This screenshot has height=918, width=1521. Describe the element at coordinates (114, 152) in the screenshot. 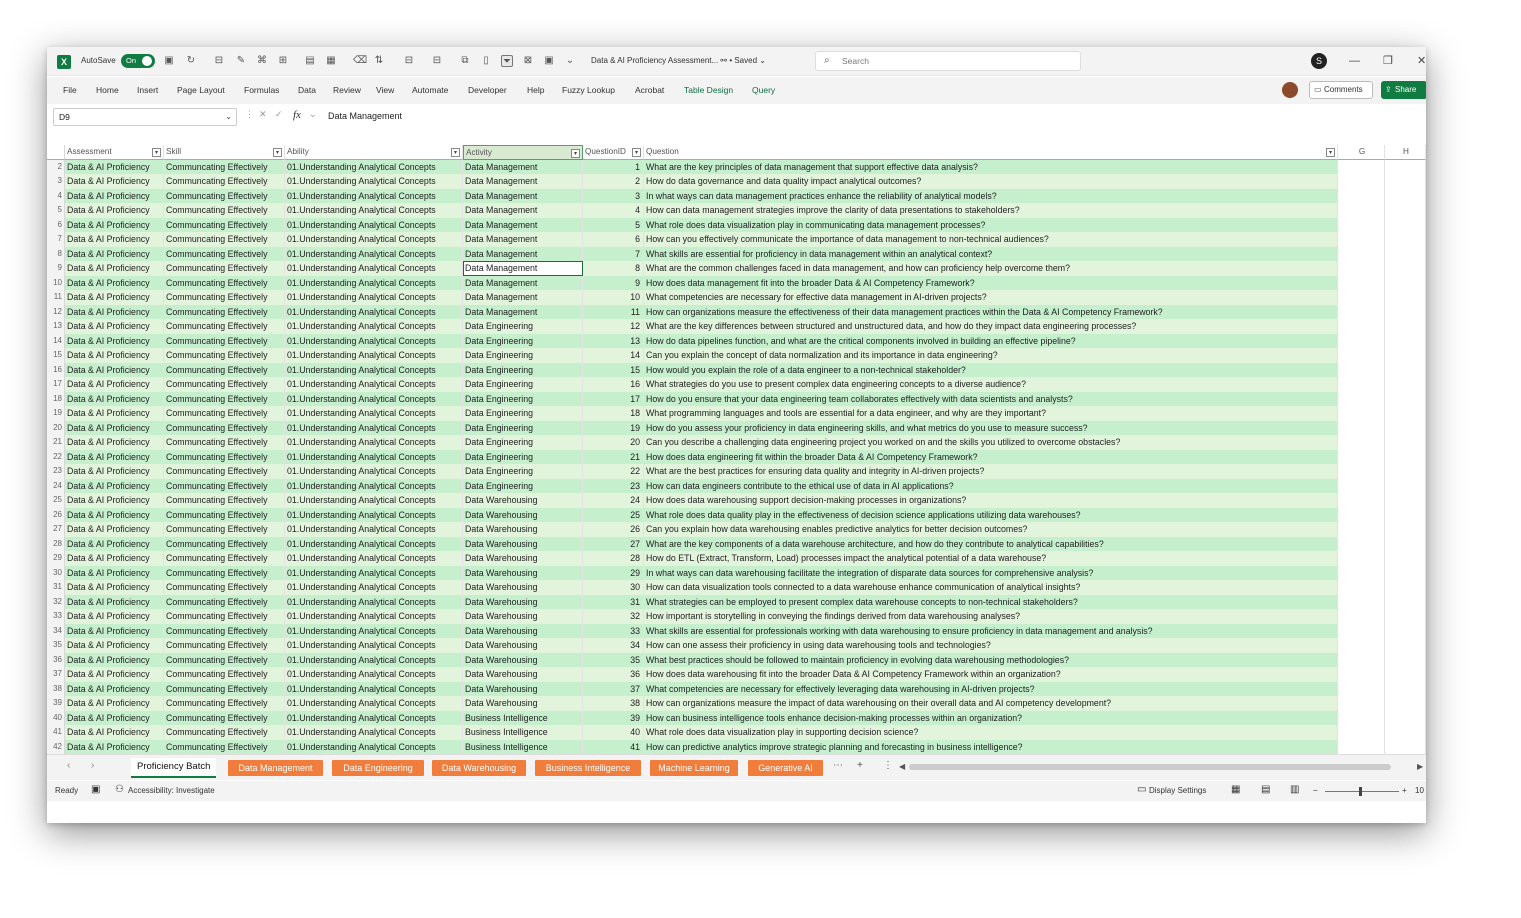

I see `header-assessment: Assessment ▾` at that location.